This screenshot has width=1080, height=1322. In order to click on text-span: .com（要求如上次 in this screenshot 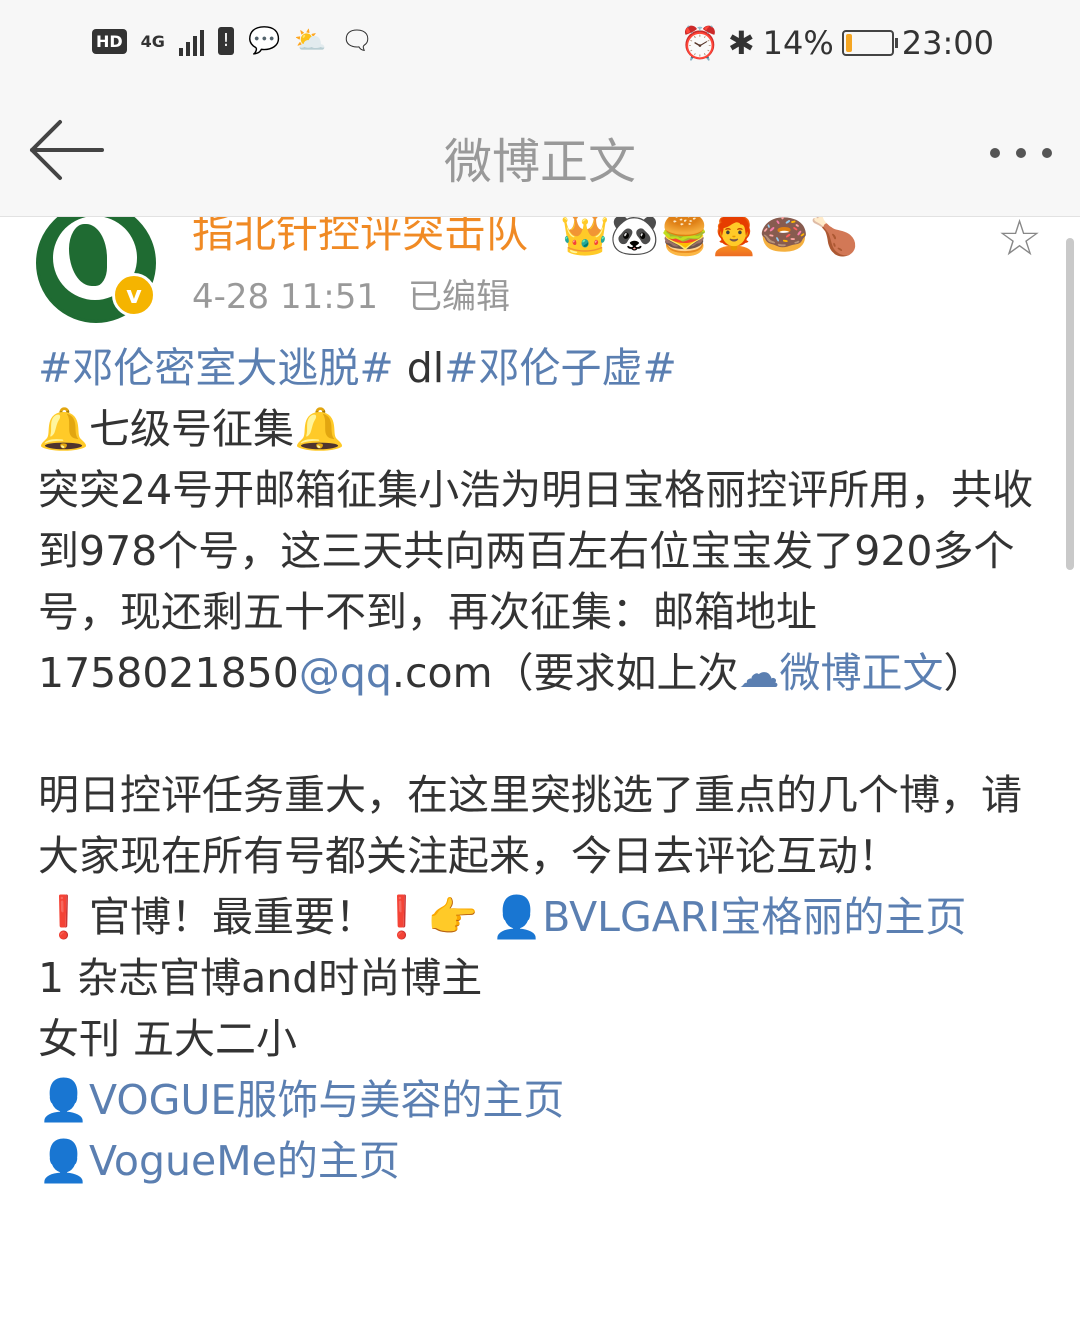, I will do `click(565, 673)`.